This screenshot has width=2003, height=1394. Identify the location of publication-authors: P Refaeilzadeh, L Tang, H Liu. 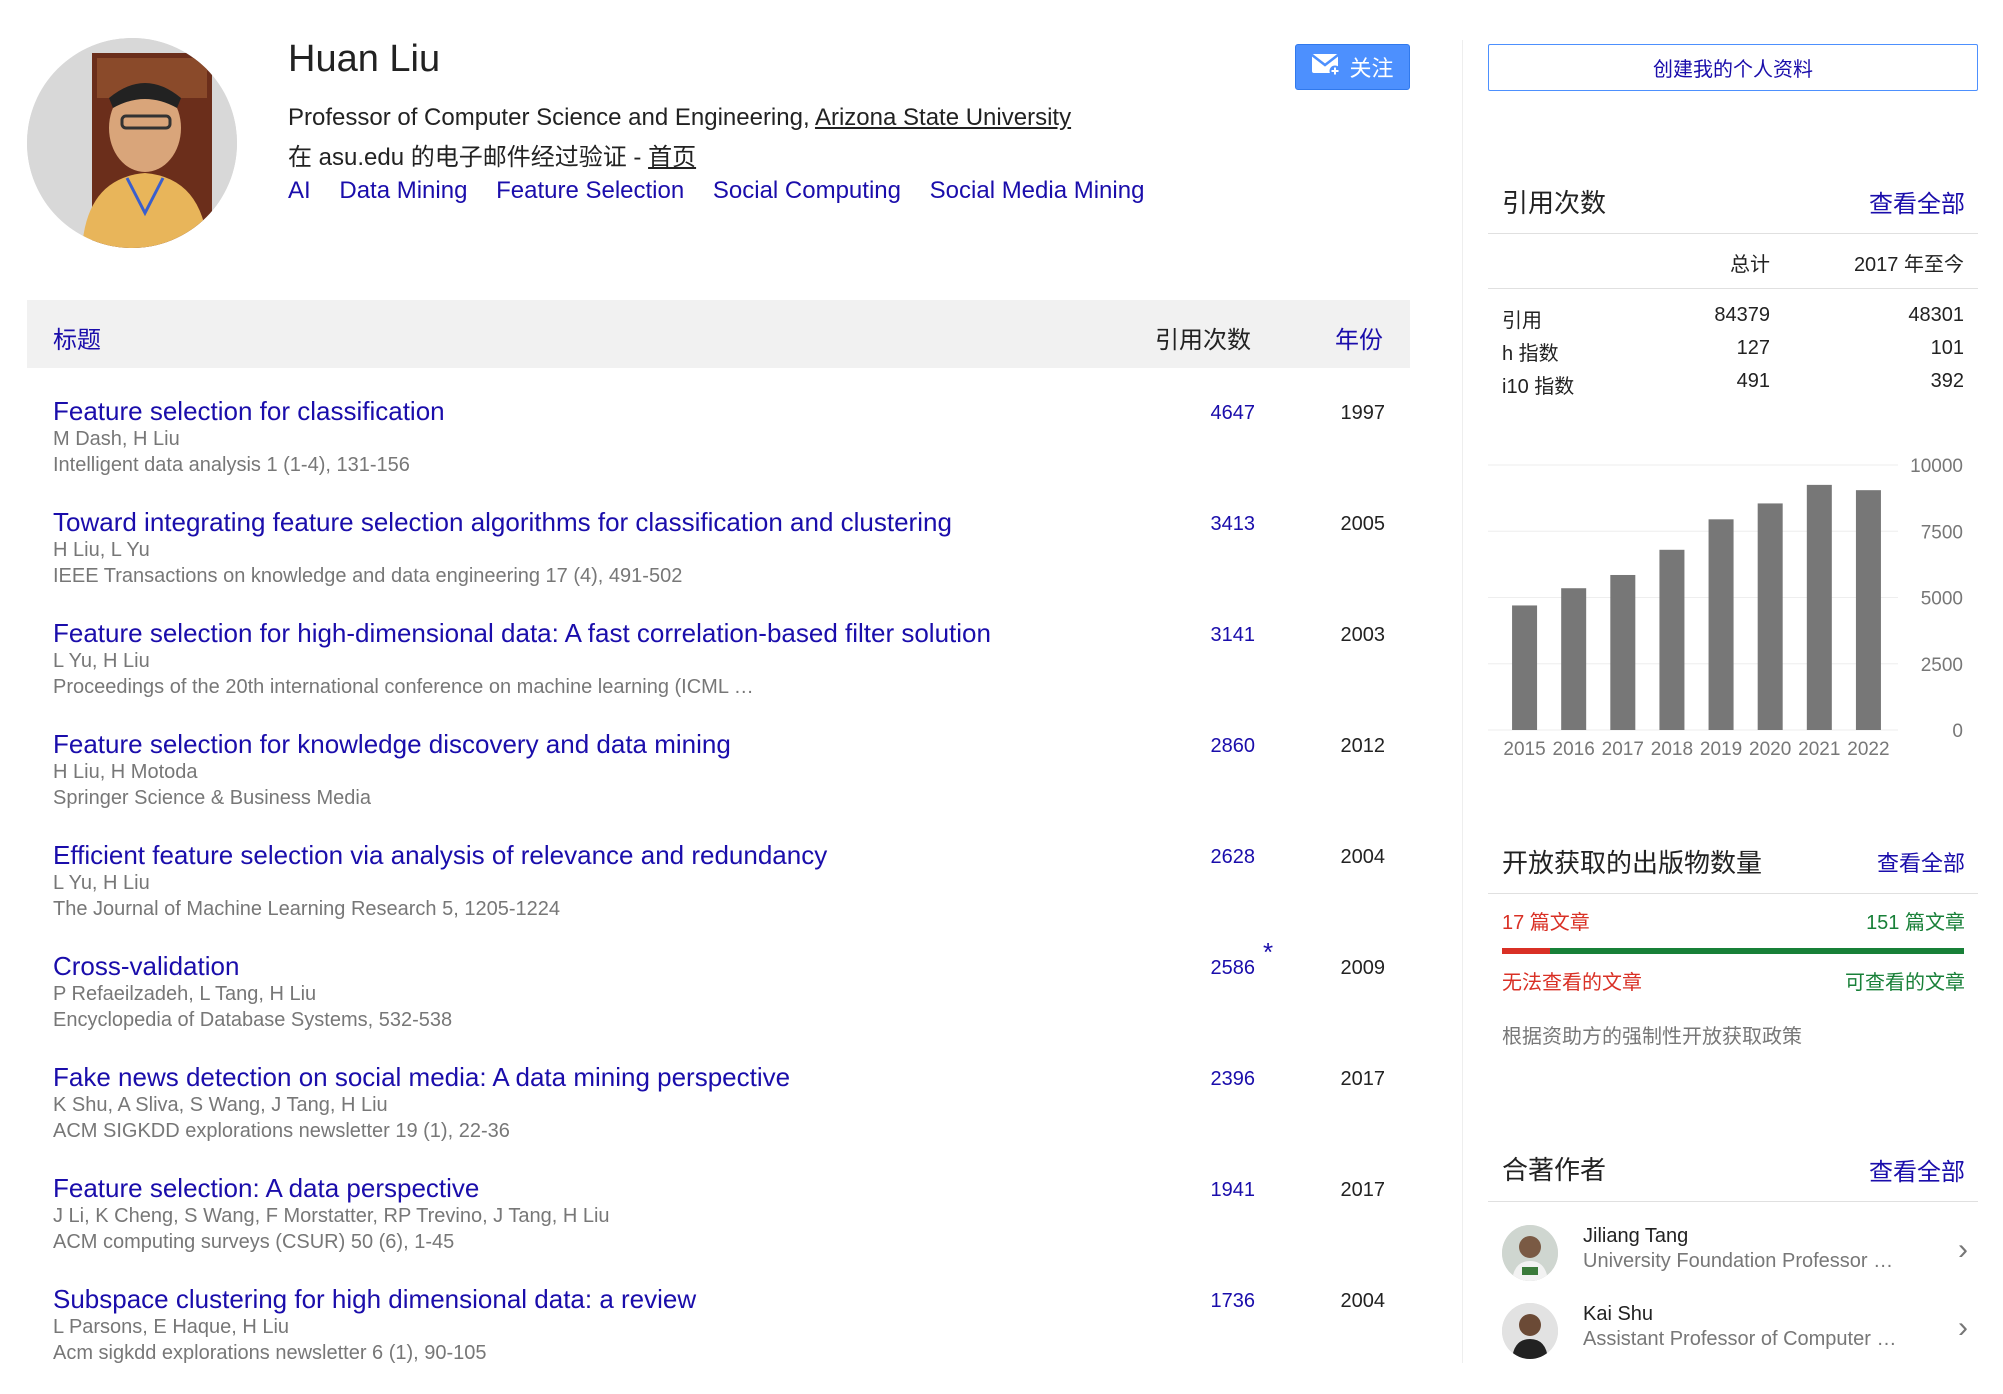
(185, 994).